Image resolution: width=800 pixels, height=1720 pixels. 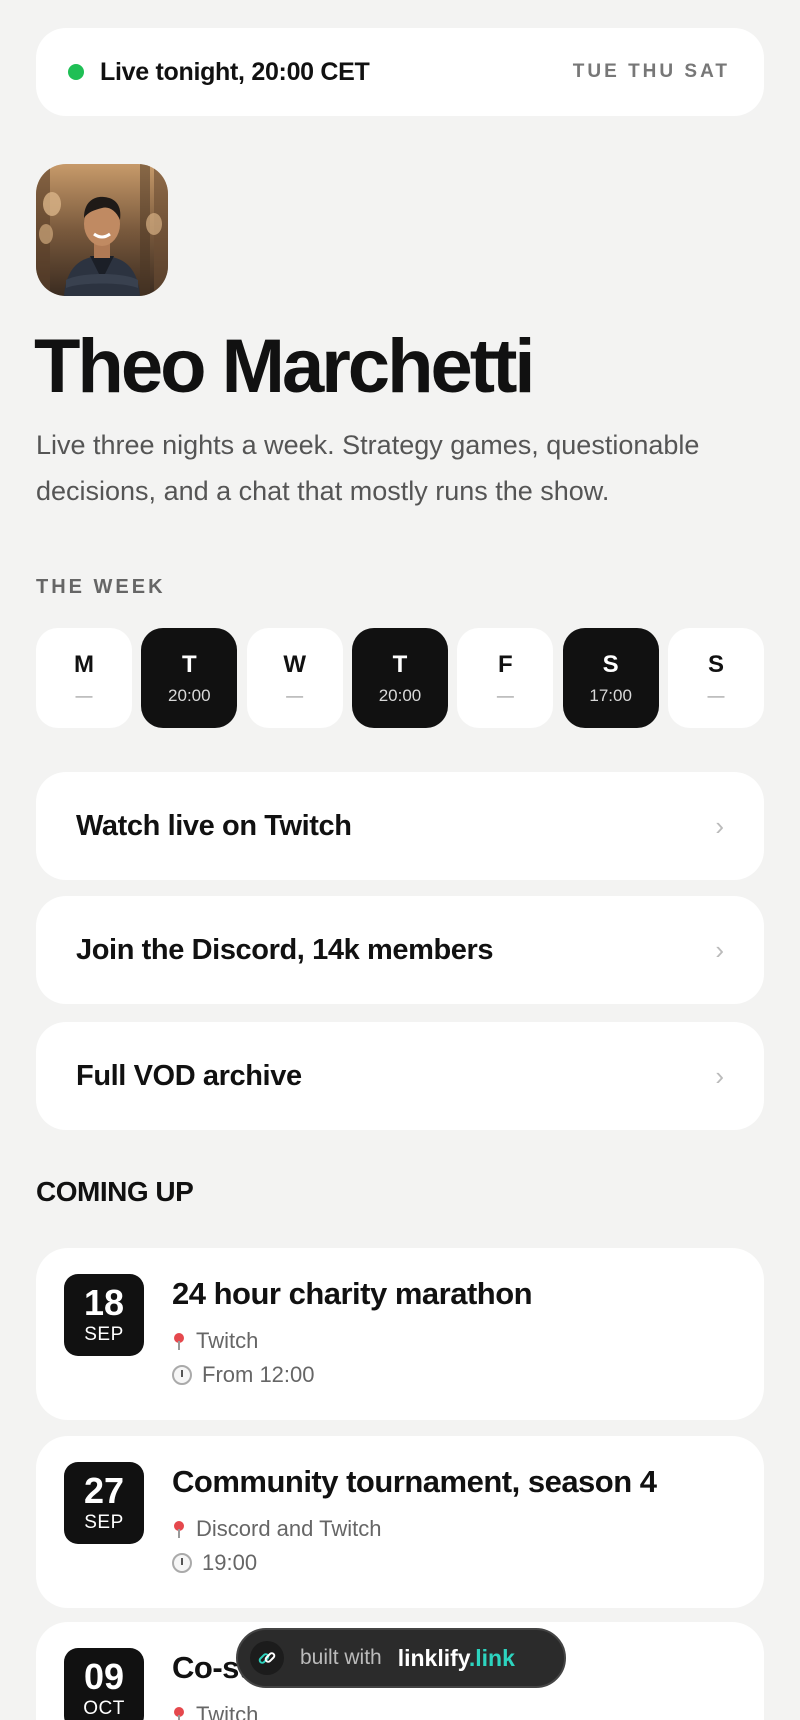 I want to click on event-time: 19:00, so click(x=214, y=1563).